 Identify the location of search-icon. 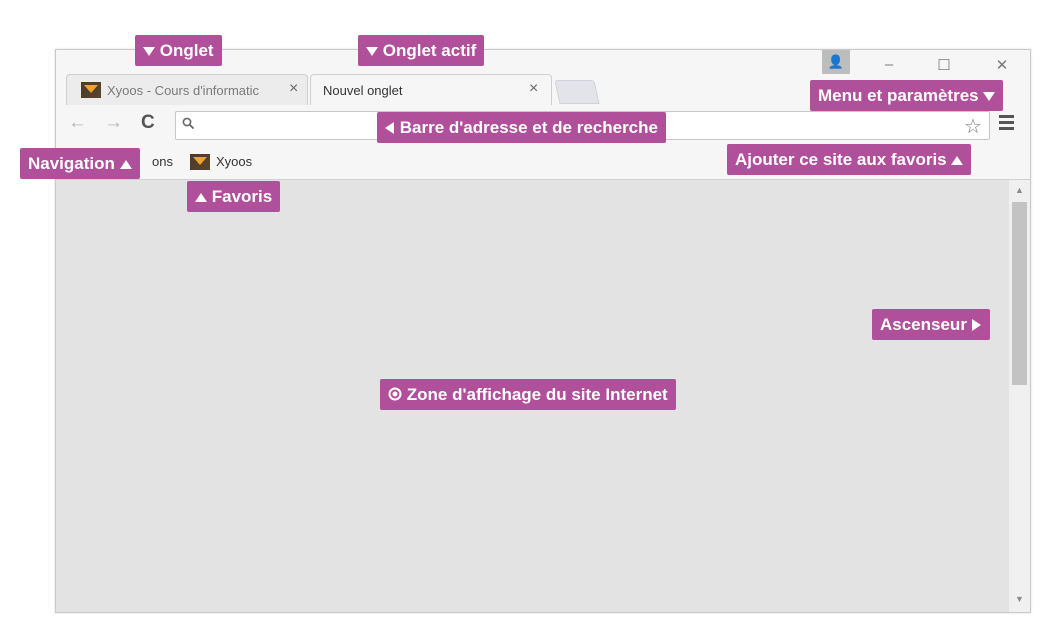
(188, 125).